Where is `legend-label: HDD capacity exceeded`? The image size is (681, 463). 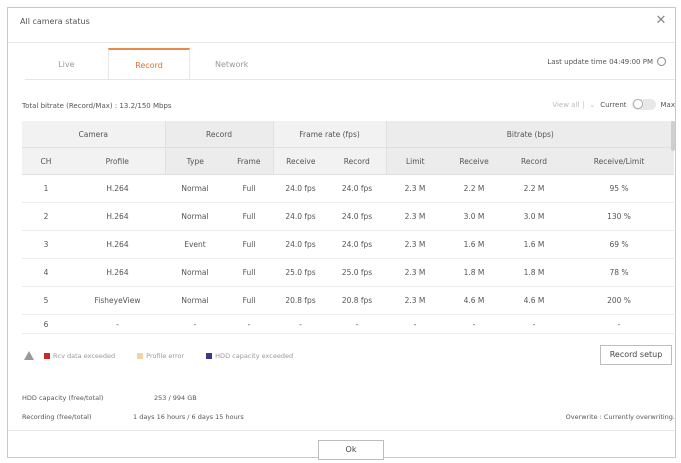
legend-label: HDD capacity exceeded is located at coordinates (254, 355).